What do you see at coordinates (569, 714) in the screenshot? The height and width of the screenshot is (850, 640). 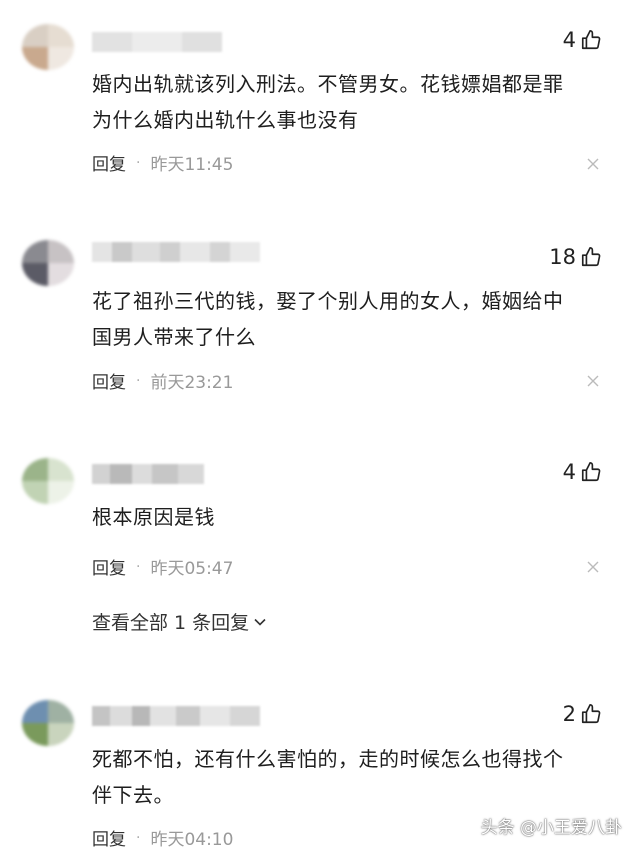 I see `like-count: 2` at bounding box center [569, 714].